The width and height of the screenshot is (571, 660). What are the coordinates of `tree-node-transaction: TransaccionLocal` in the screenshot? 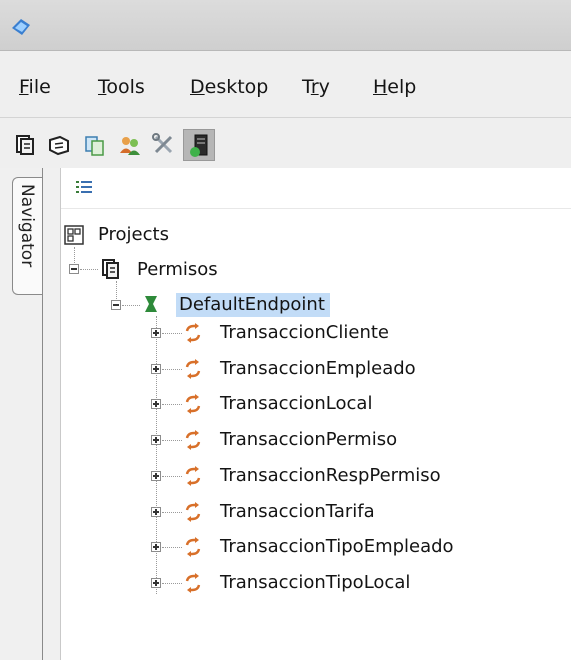 It's located at (296, 404).